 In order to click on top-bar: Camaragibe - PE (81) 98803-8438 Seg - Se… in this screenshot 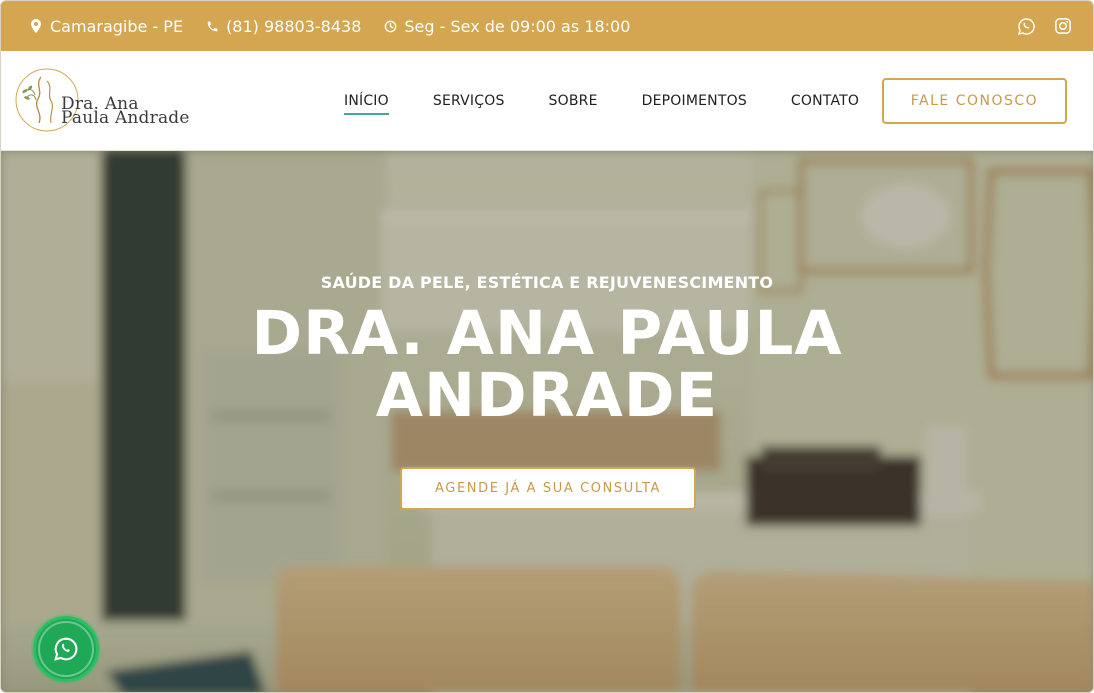, I will do `click(547, 26)`.